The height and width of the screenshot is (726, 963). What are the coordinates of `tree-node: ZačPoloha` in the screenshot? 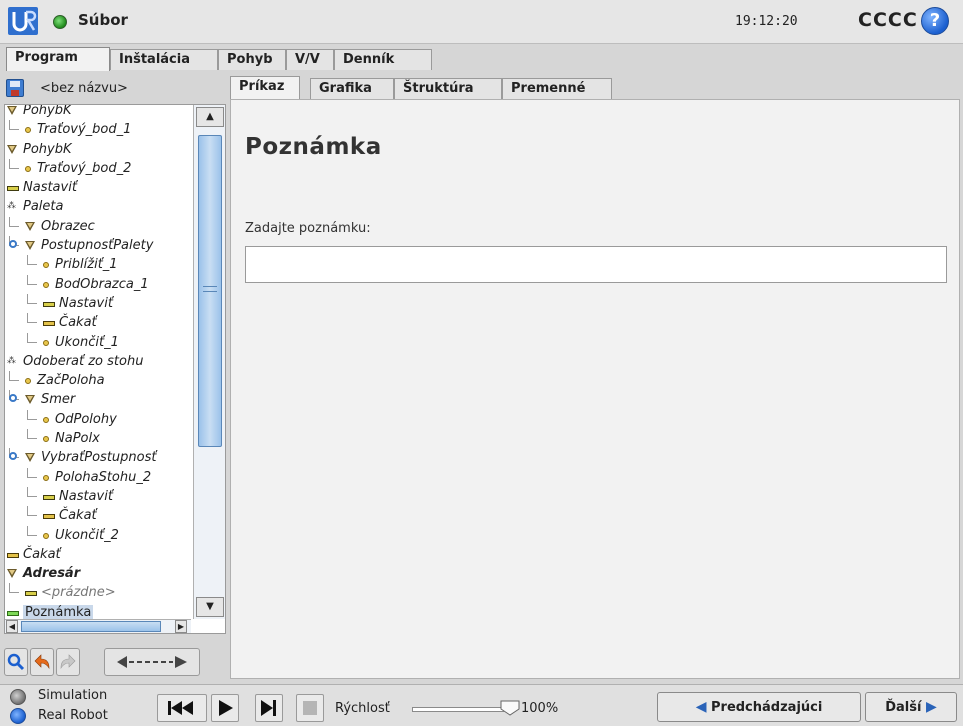 It's located at (98, 380).